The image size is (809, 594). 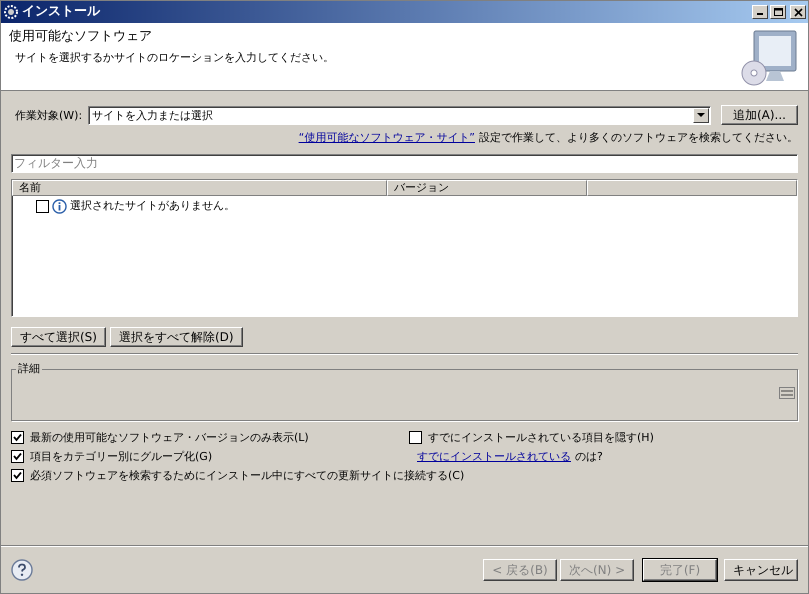 I want to click on minimize-button, so click(x=760, y=12).